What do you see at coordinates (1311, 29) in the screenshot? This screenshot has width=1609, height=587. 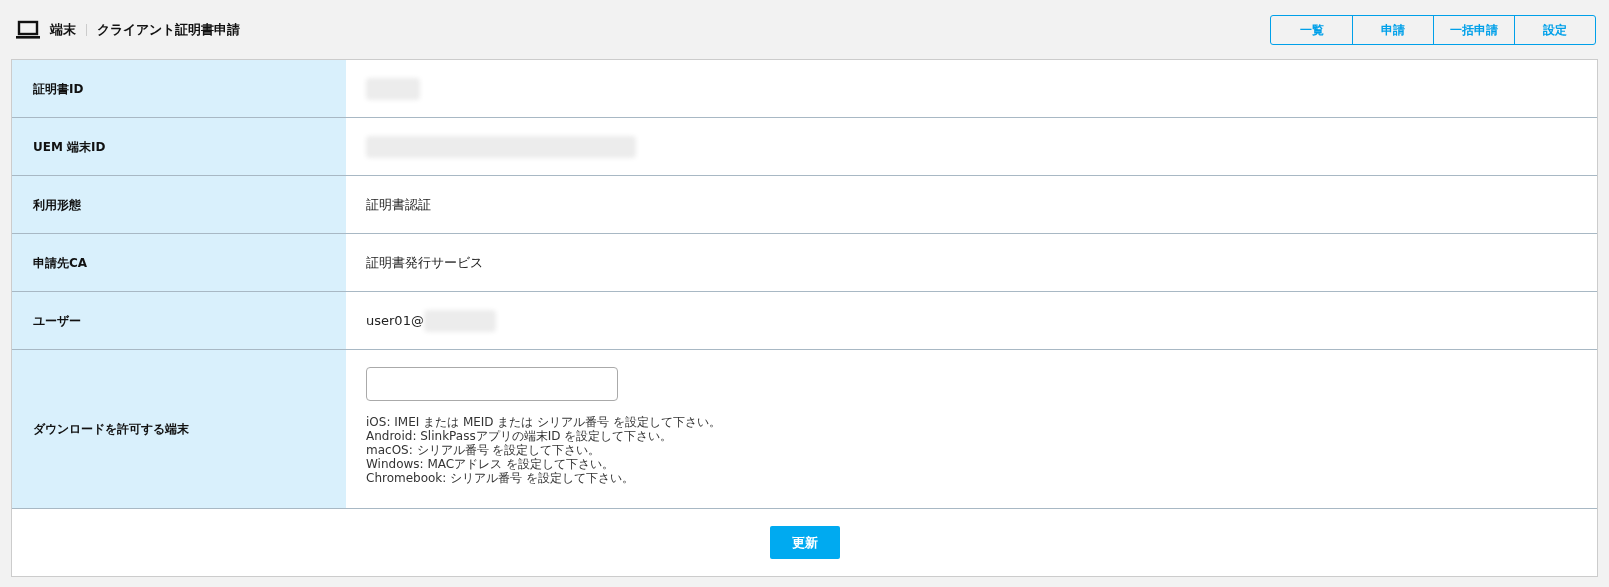 I see `nav-button: 一覧` at bounding box center [1311, 29].